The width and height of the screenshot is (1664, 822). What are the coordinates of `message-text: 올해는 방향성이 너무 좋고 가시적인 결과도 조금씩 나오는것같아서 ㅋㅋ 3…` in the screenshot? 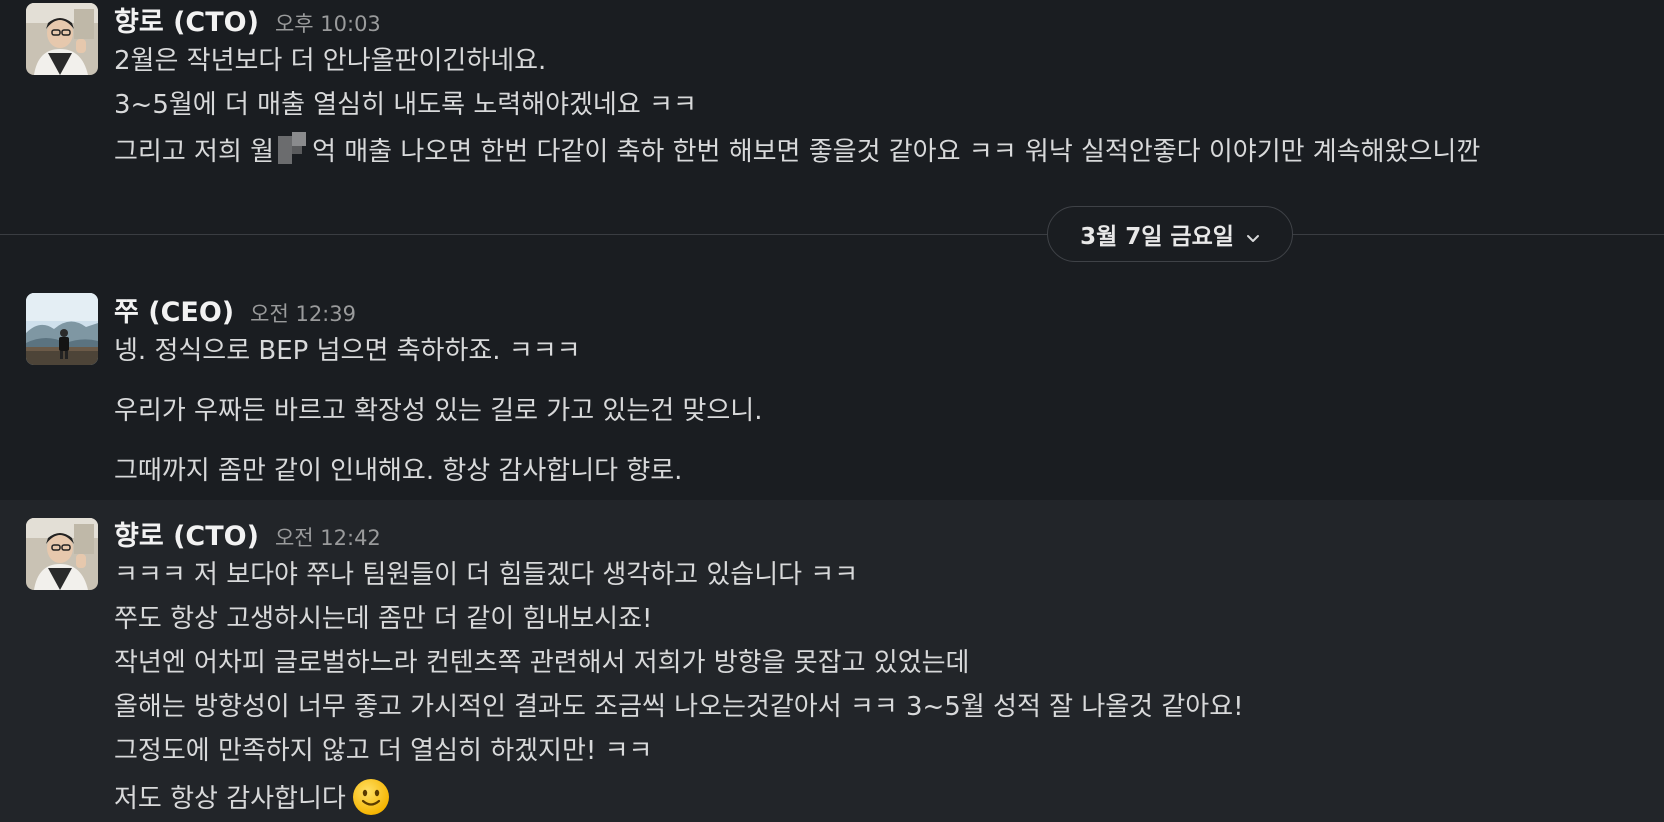 It's located at (679, 707).